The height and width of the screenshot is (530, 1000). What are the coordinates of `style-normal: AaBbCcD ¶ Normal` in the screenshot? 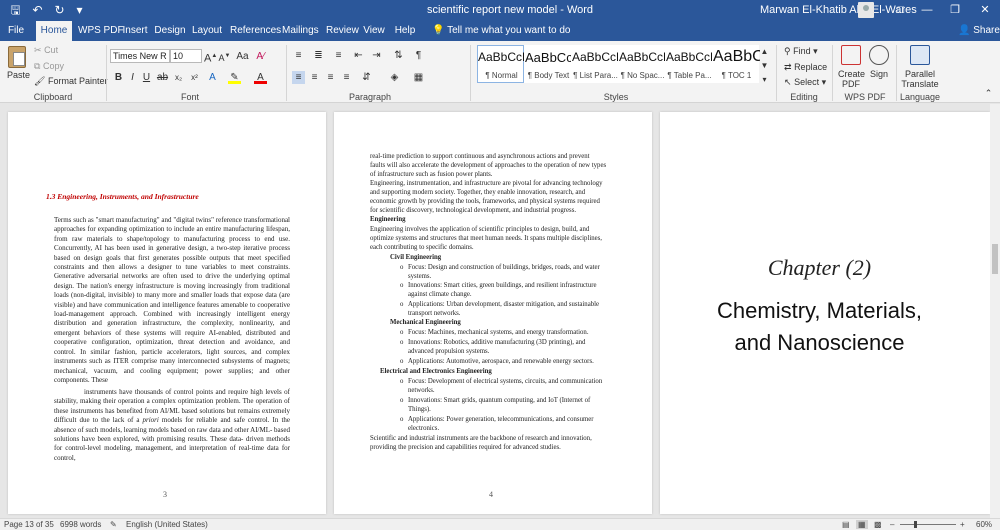 It's located at (501, 64).